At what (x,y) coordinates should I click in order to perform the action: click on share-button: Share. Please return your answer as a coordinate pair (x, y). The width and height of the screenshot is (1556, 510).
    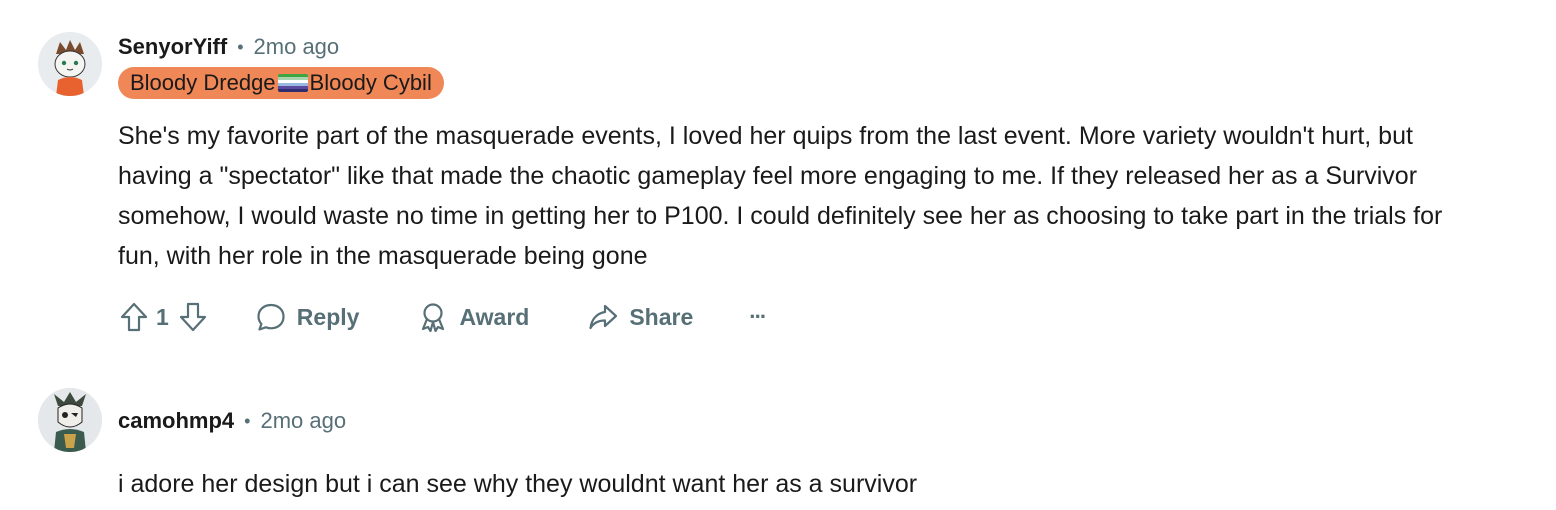
    Looking at the image, I should click on (640, 317).